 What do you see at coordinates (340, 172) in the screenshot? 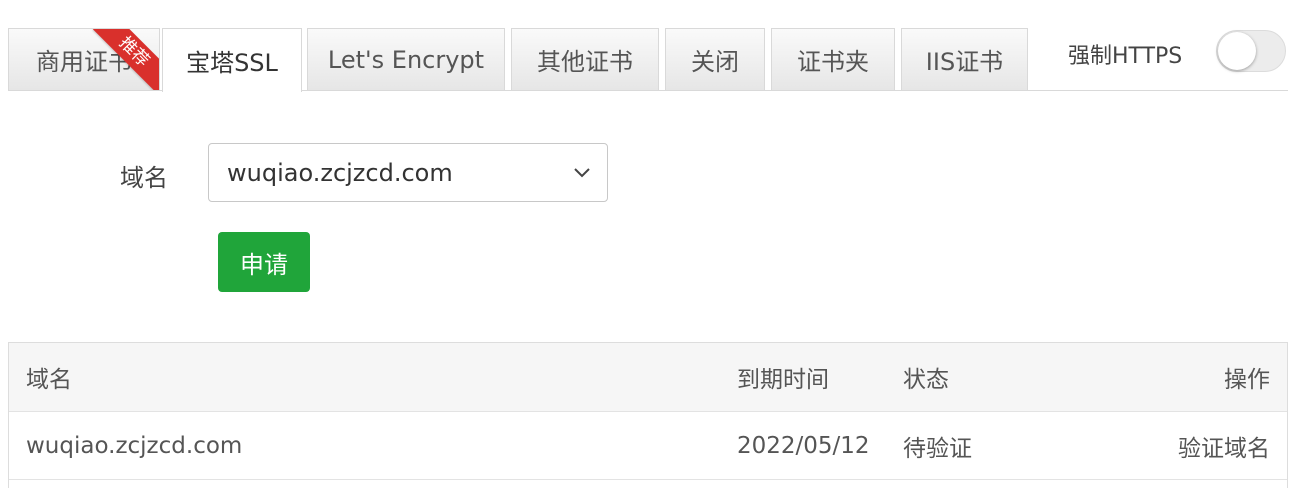
I see `domain-select-value: wuqiao.zcjzcd.com` at bounding box center [340, 172].